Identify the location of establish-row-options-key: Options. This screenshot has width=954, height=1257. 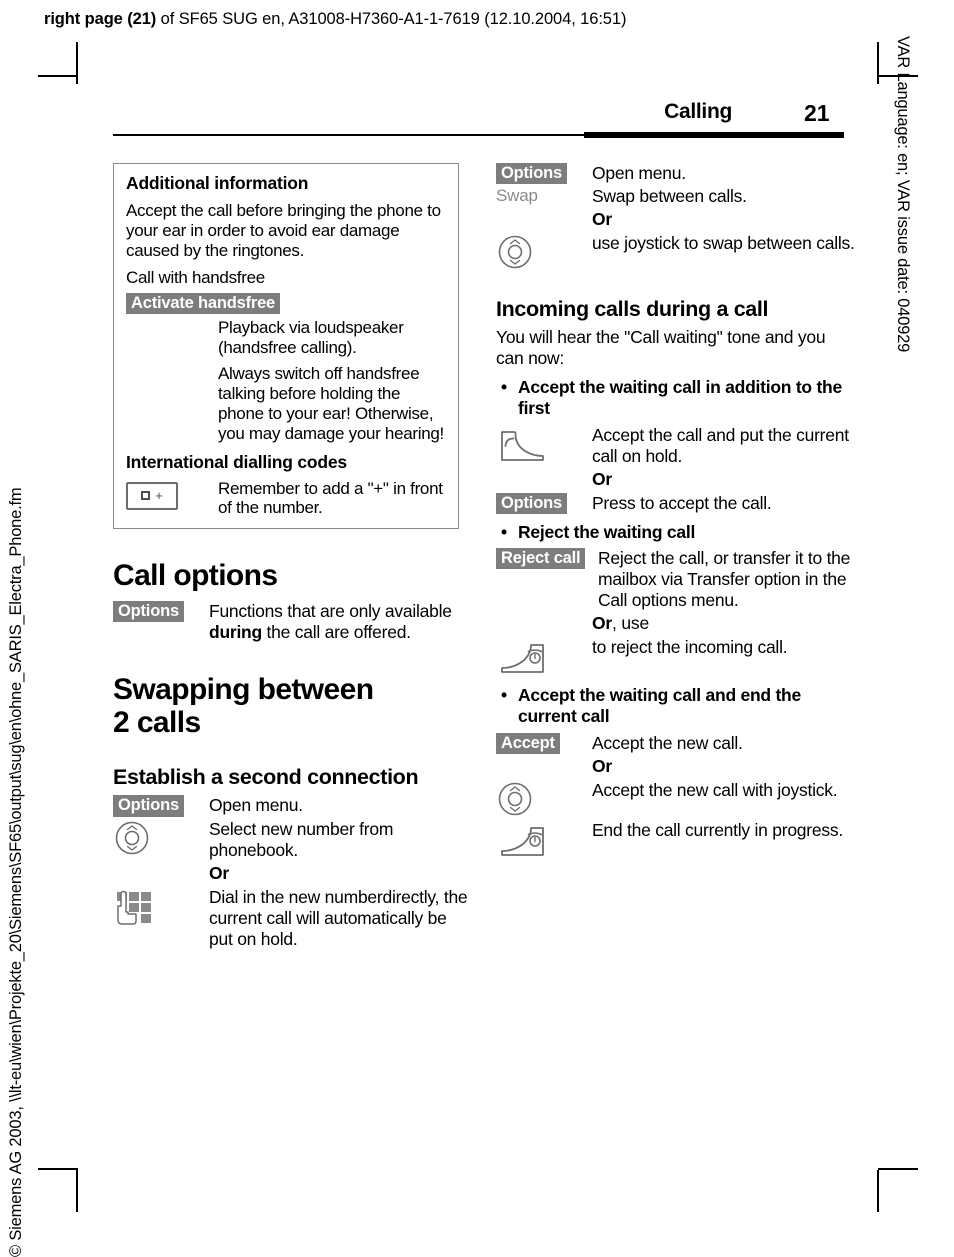
(161, 806).